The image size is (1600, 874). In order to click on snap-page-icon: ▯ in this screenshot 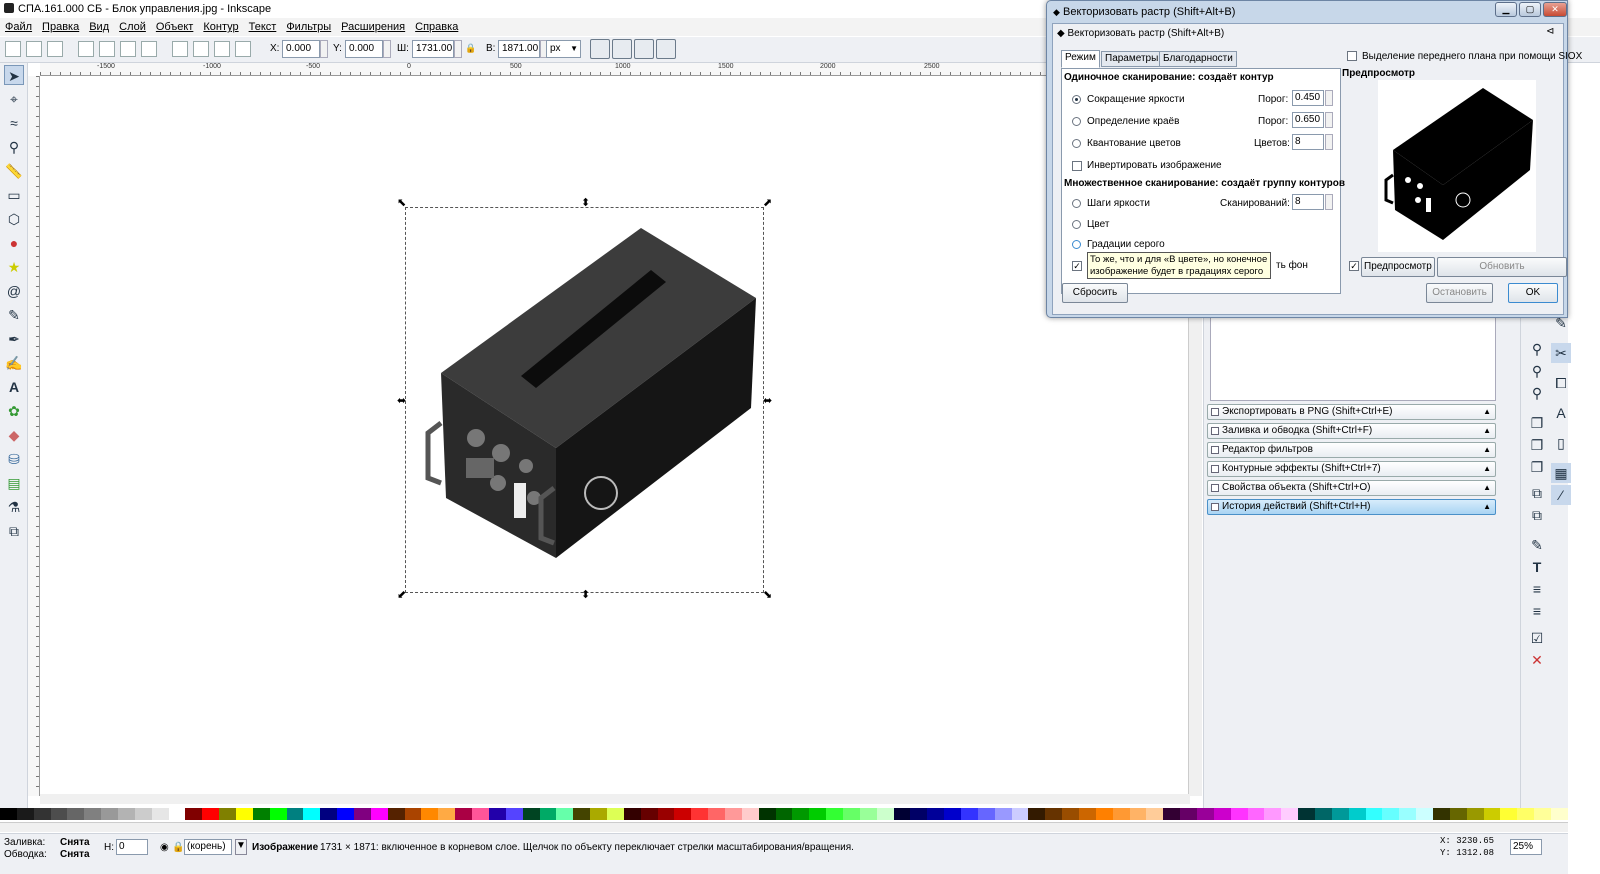, I will do `click(1561, 443)`.